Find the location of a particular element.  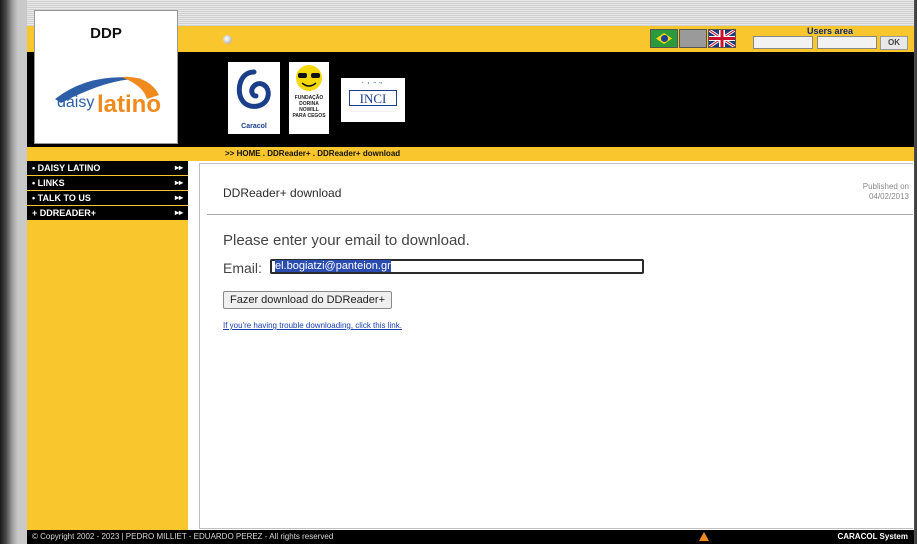

logo-latino-text: latino is located at coordinates (129, 104).